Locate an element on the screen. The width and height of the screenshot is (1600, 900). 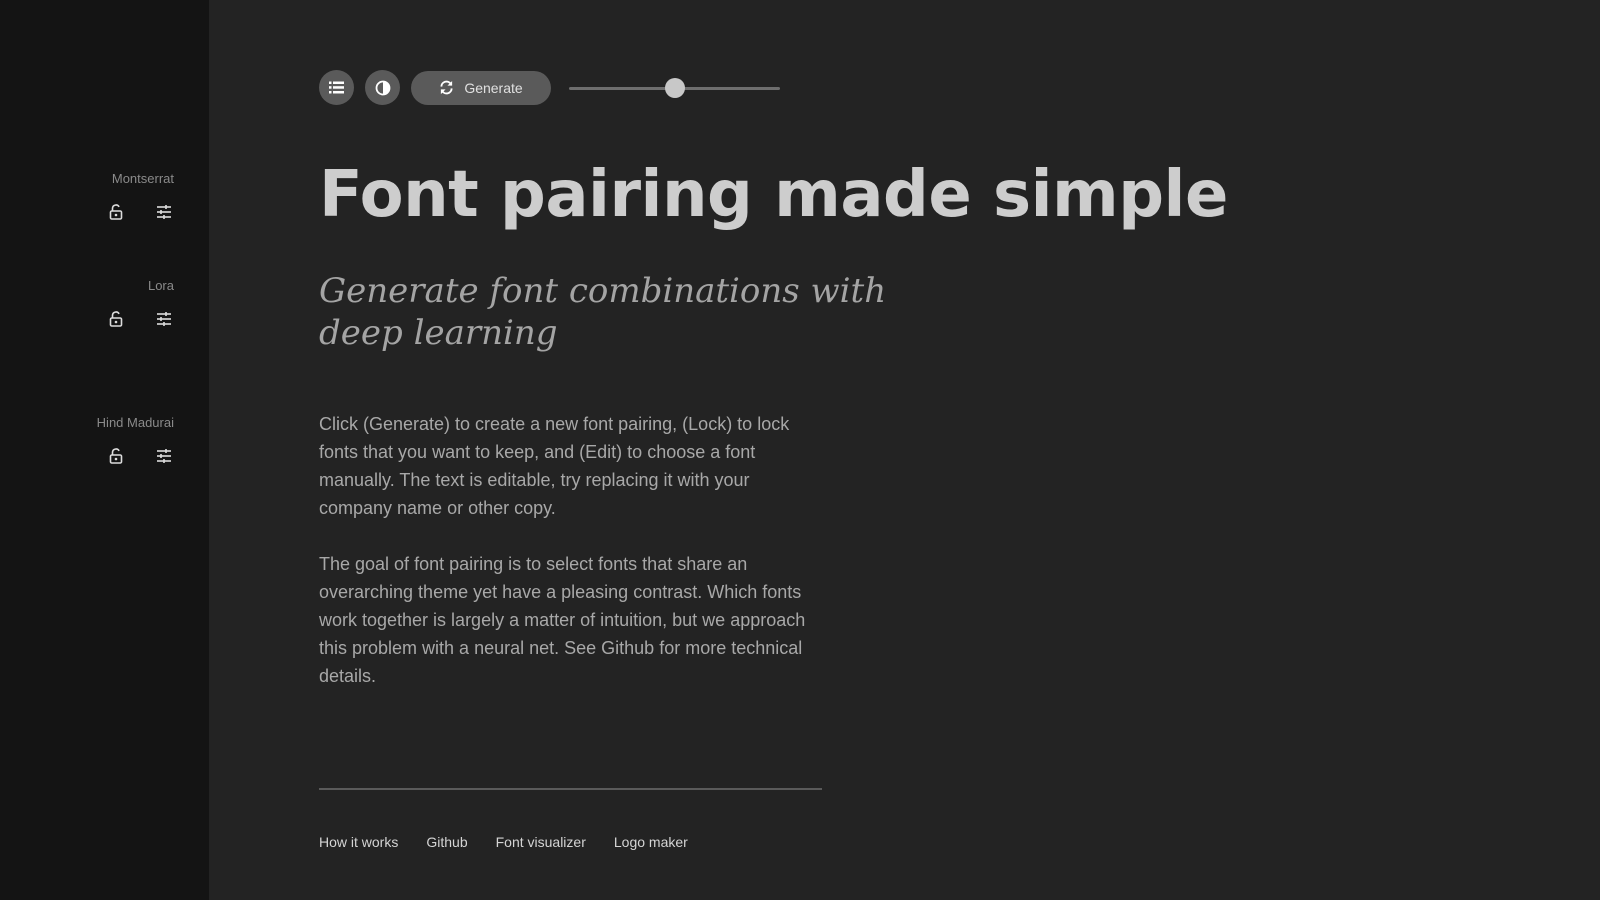
list-icon is located at coordinates (336, 87).